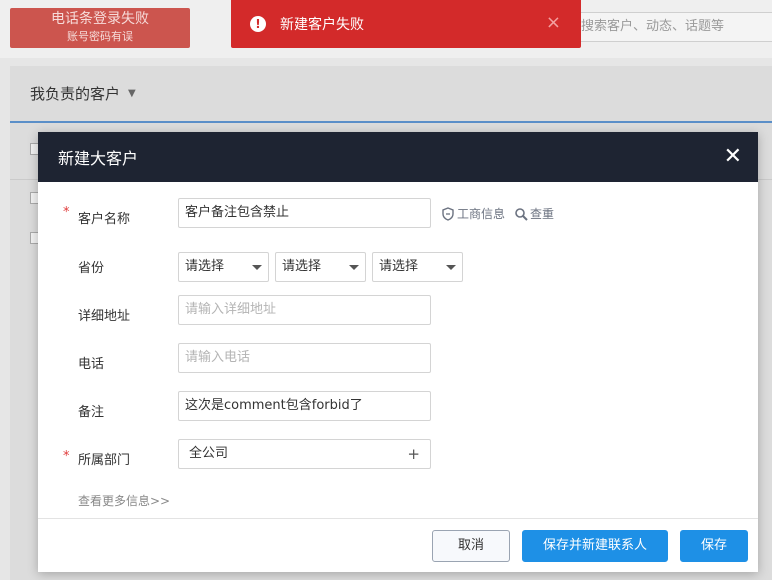 Image resolution: width=772 pixels, height=580 pixels. What do you see at coordinates (98, 158) in the screenshot?
I see `dialog-title: 新建大客户` at bounding box center [98, 158].